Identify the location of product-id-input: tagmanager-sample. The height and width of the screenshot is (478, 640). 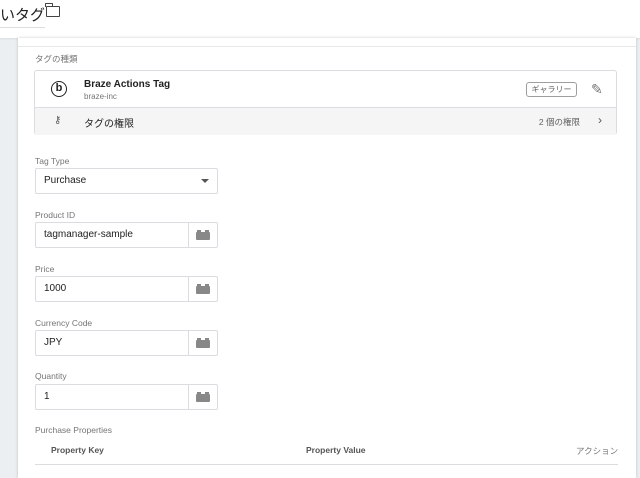
(126, 235).